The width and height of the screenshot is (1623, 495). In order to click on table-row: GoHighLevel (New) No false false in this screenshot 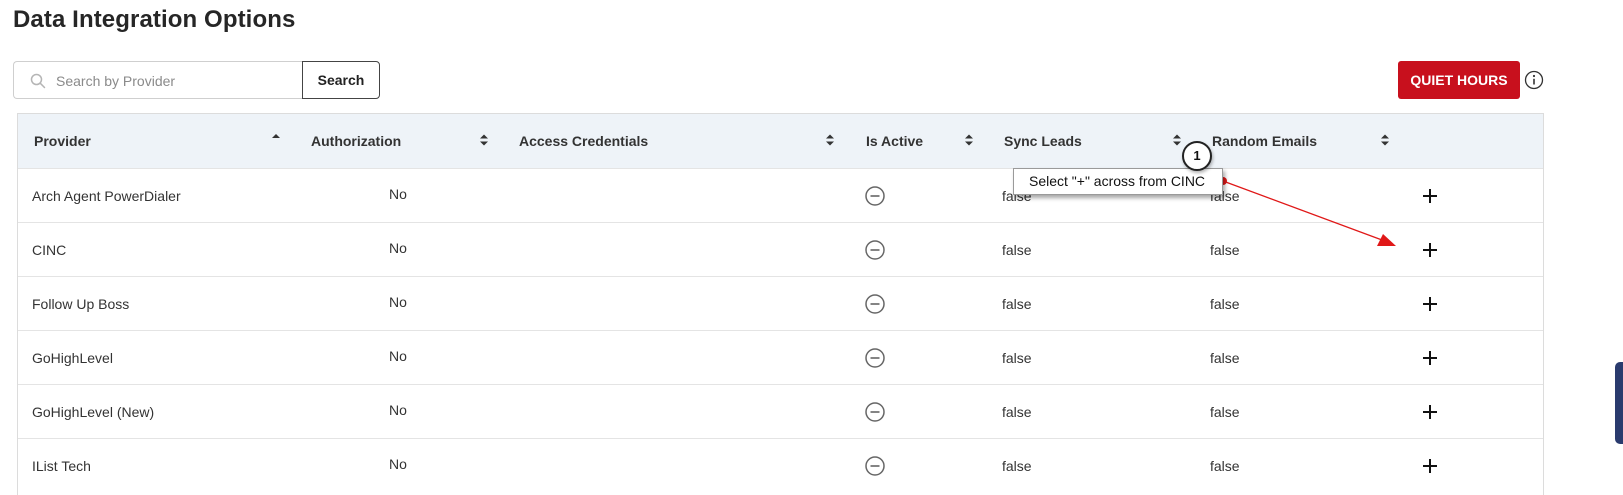, I will do `click(780, 411)`.